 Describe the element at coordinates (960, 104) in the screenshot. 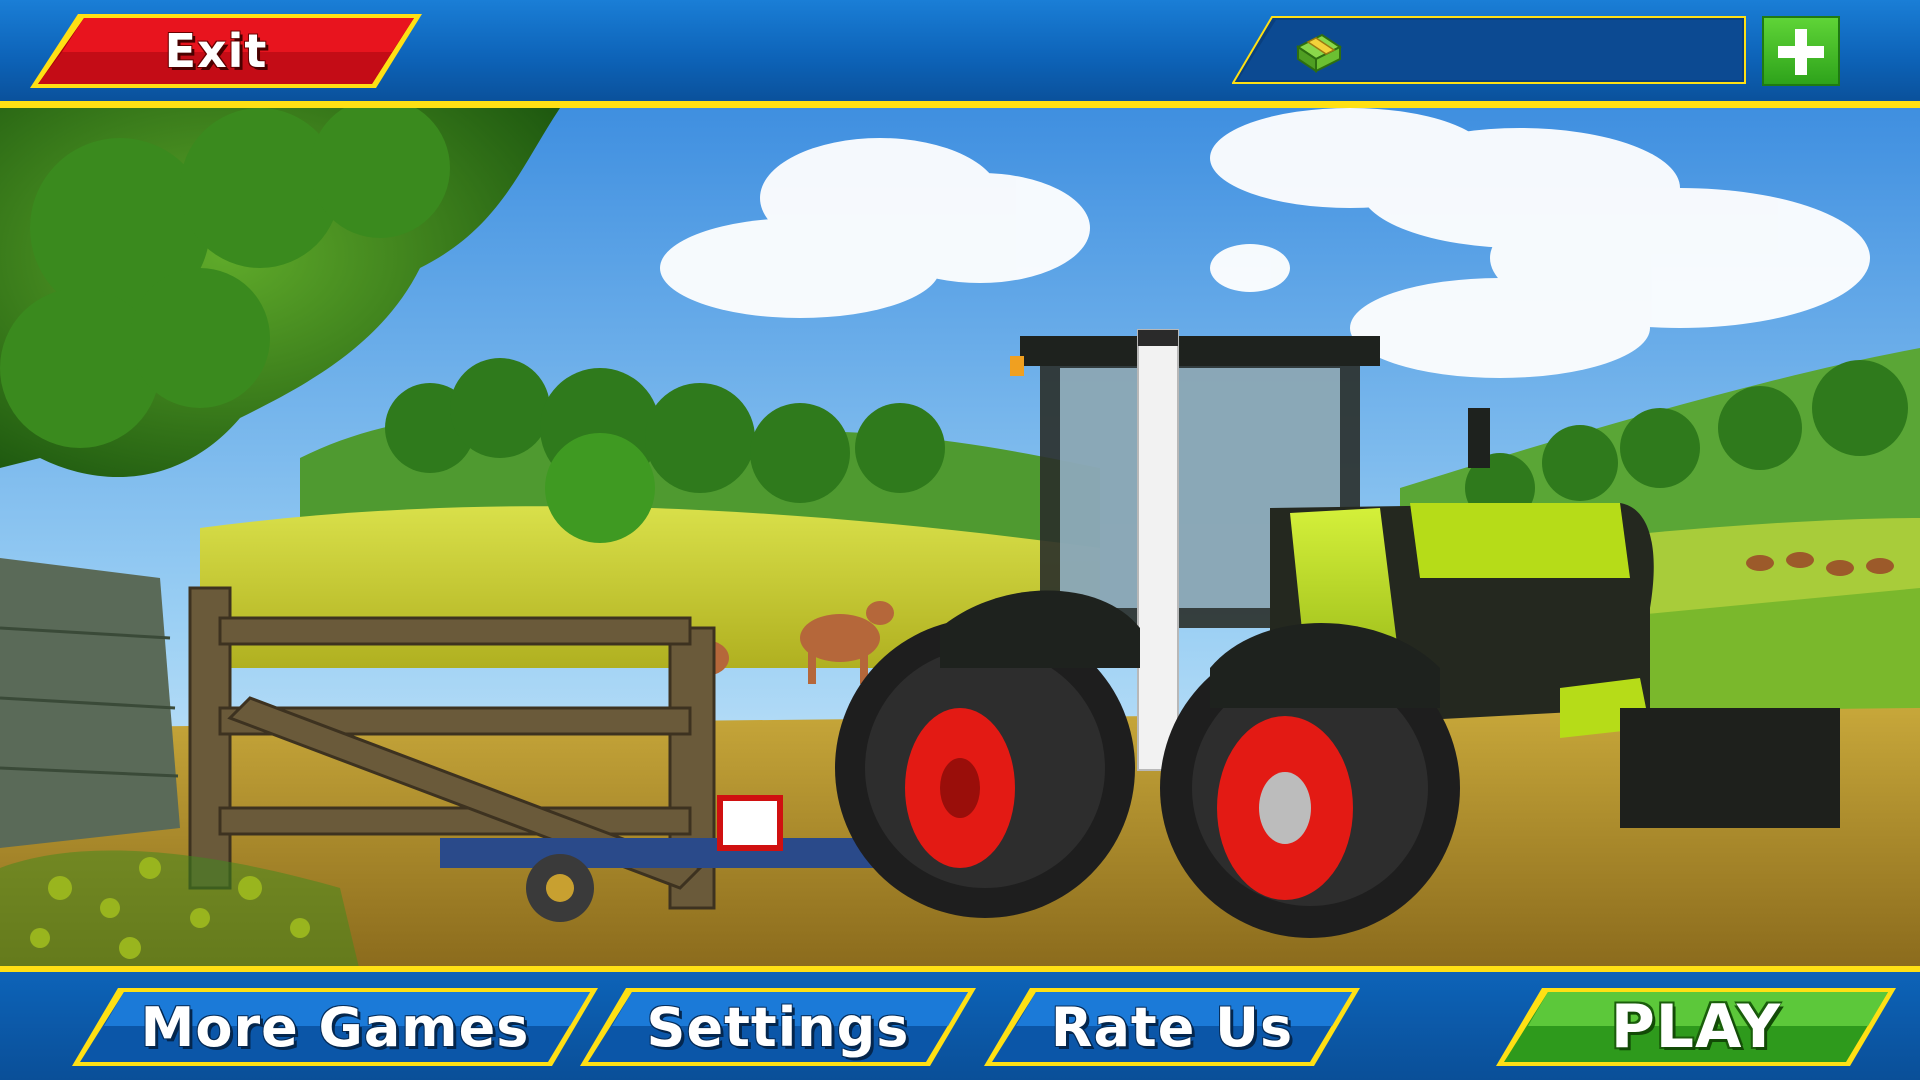

I see `top-bar-divider` at that location.